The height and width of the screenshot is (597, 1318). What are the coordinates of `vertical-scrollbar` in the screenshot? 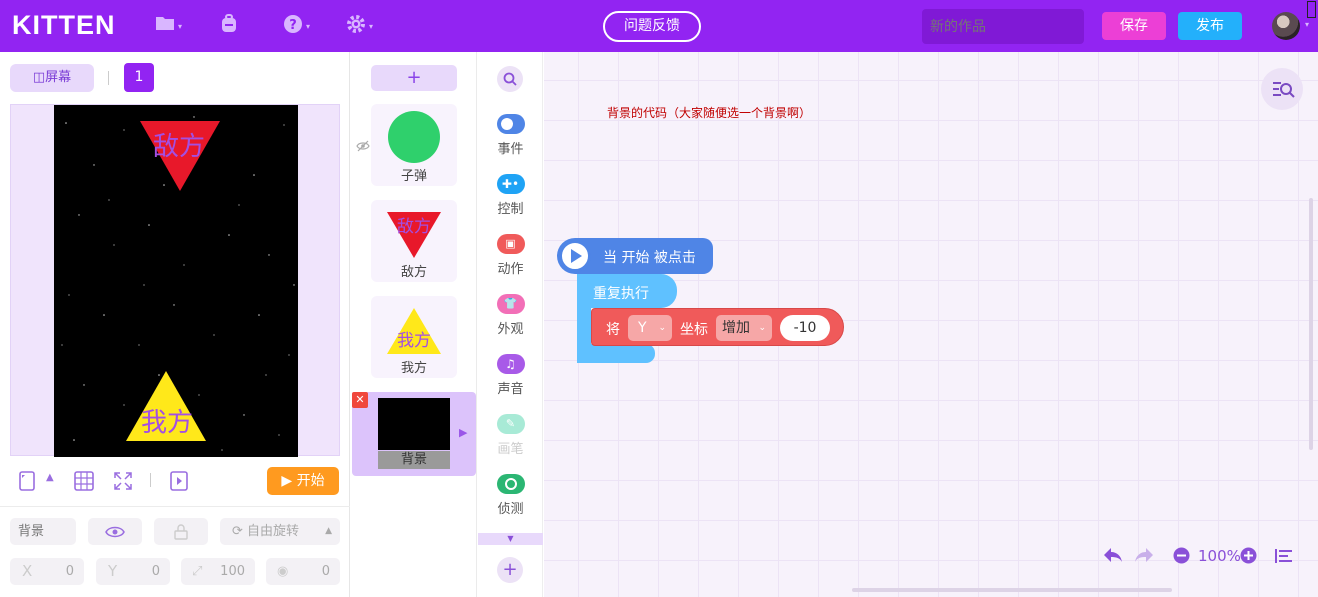 It's located at (1311, 324).